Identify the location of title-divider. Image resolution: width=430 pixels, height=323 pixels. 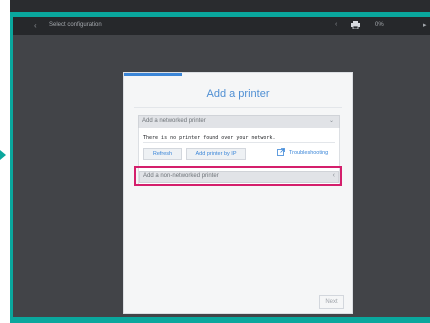
(238, 107).